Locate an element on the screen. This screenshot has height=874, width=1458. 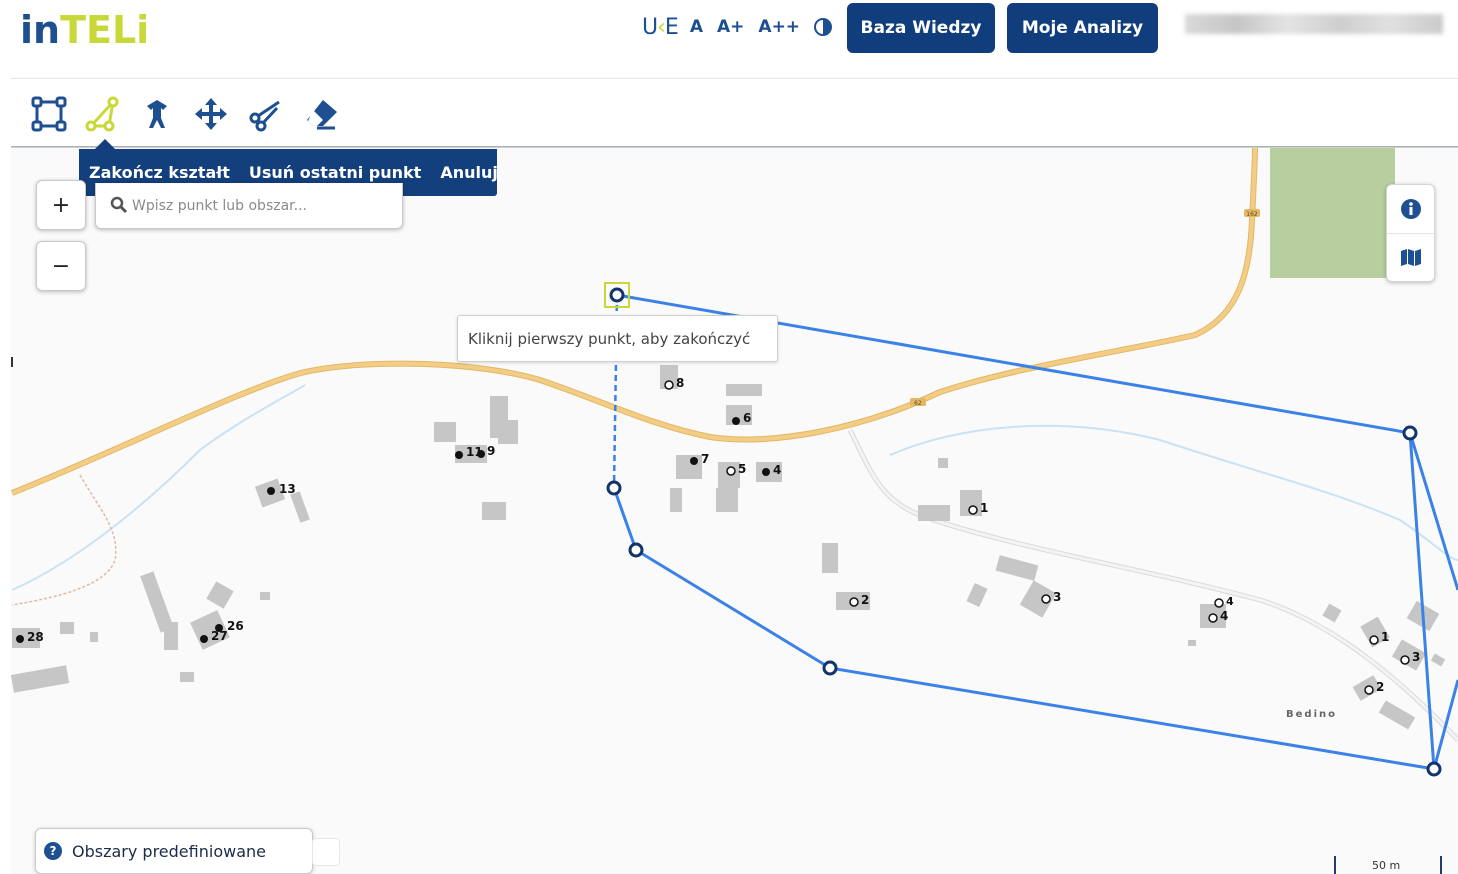
uke-k: ‹ is located at coordinates (661, 27).